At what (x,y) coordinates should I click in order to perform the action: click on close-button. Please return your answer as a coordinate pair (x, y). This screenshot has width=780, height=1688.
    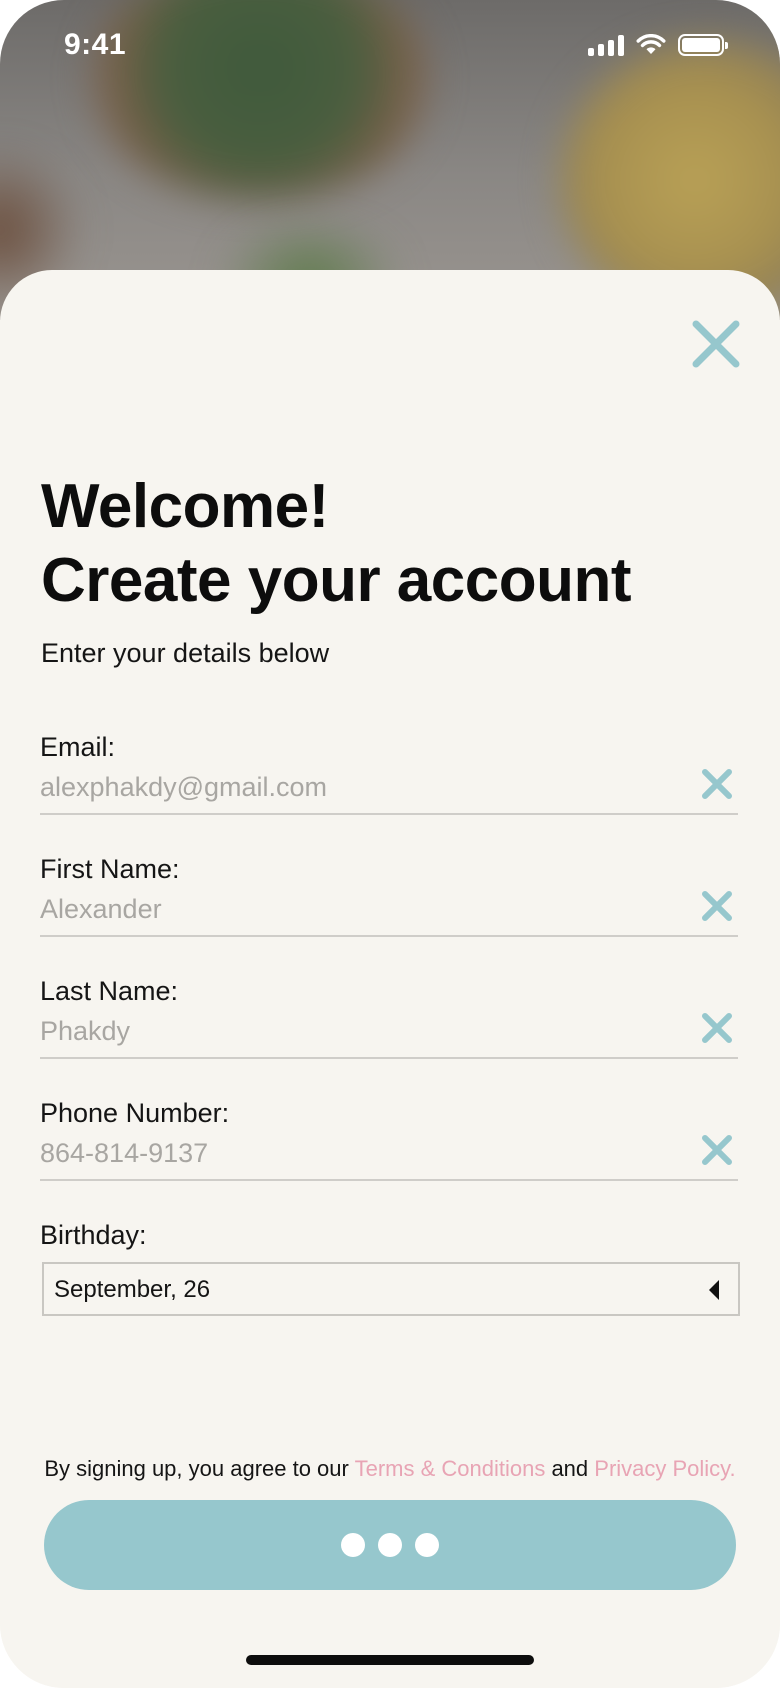
    Looking at the image, I should click on (716, 344).